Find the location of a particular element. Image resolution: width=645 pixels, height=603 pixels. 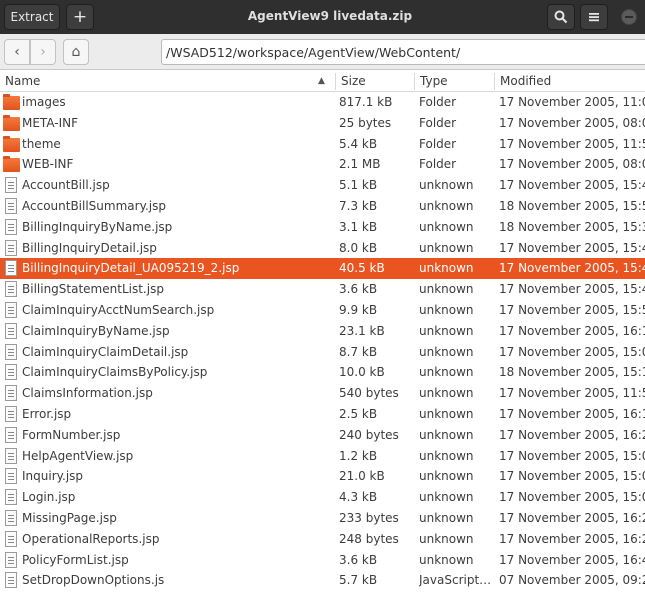

back-button: ‹ is located at coordinates (17, 52).